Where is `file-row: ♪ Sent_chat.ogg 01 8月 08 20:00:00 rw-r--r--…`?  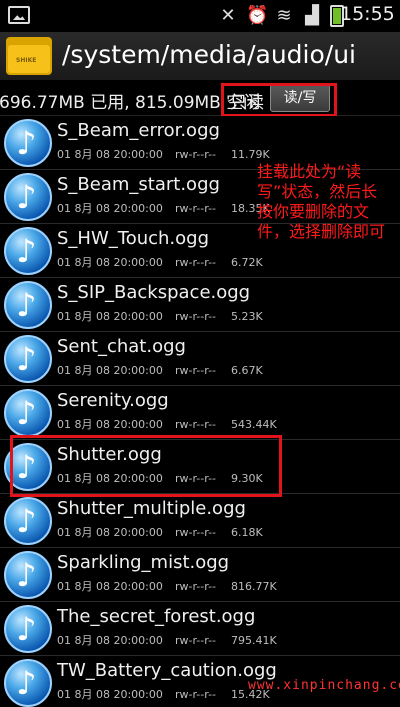
file-row: ♪ Sent_chat.ogg 01 8月 08 20:00:00 rw-r--r--… is located at coordinates (200, 359).